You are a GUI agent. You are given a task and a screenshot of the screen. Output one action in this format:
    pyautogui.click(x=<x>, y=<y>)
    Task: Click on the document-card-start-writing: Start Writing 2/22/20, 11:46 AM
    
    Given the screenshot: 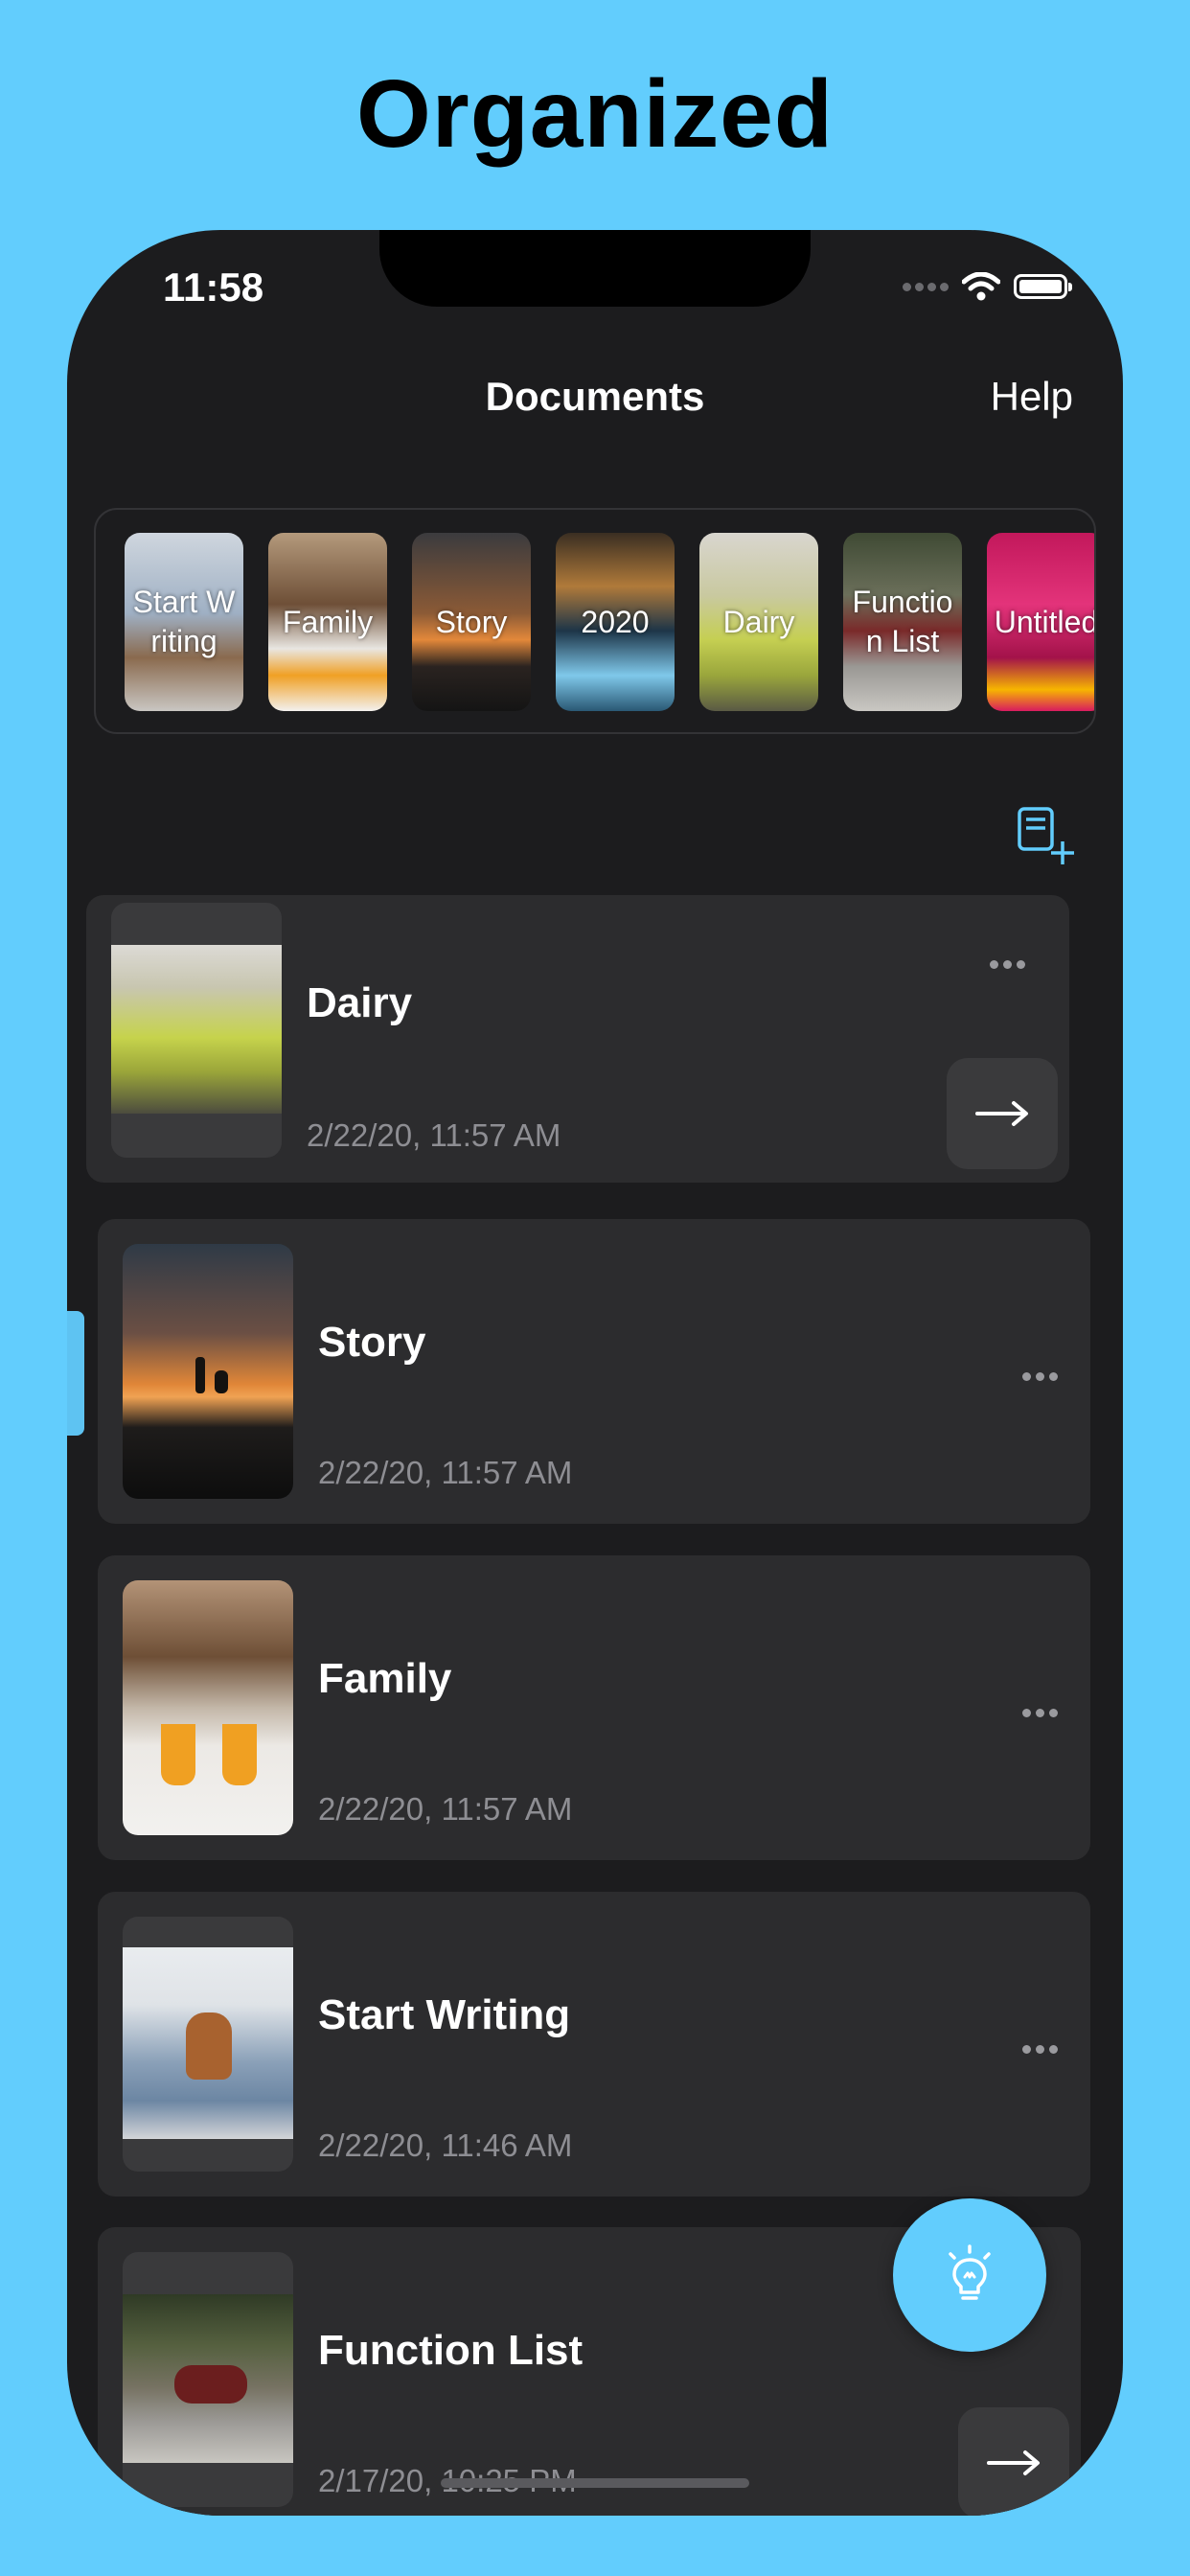 What is the action you would take?
    pyautogui.click(x=594, y=2044)
    